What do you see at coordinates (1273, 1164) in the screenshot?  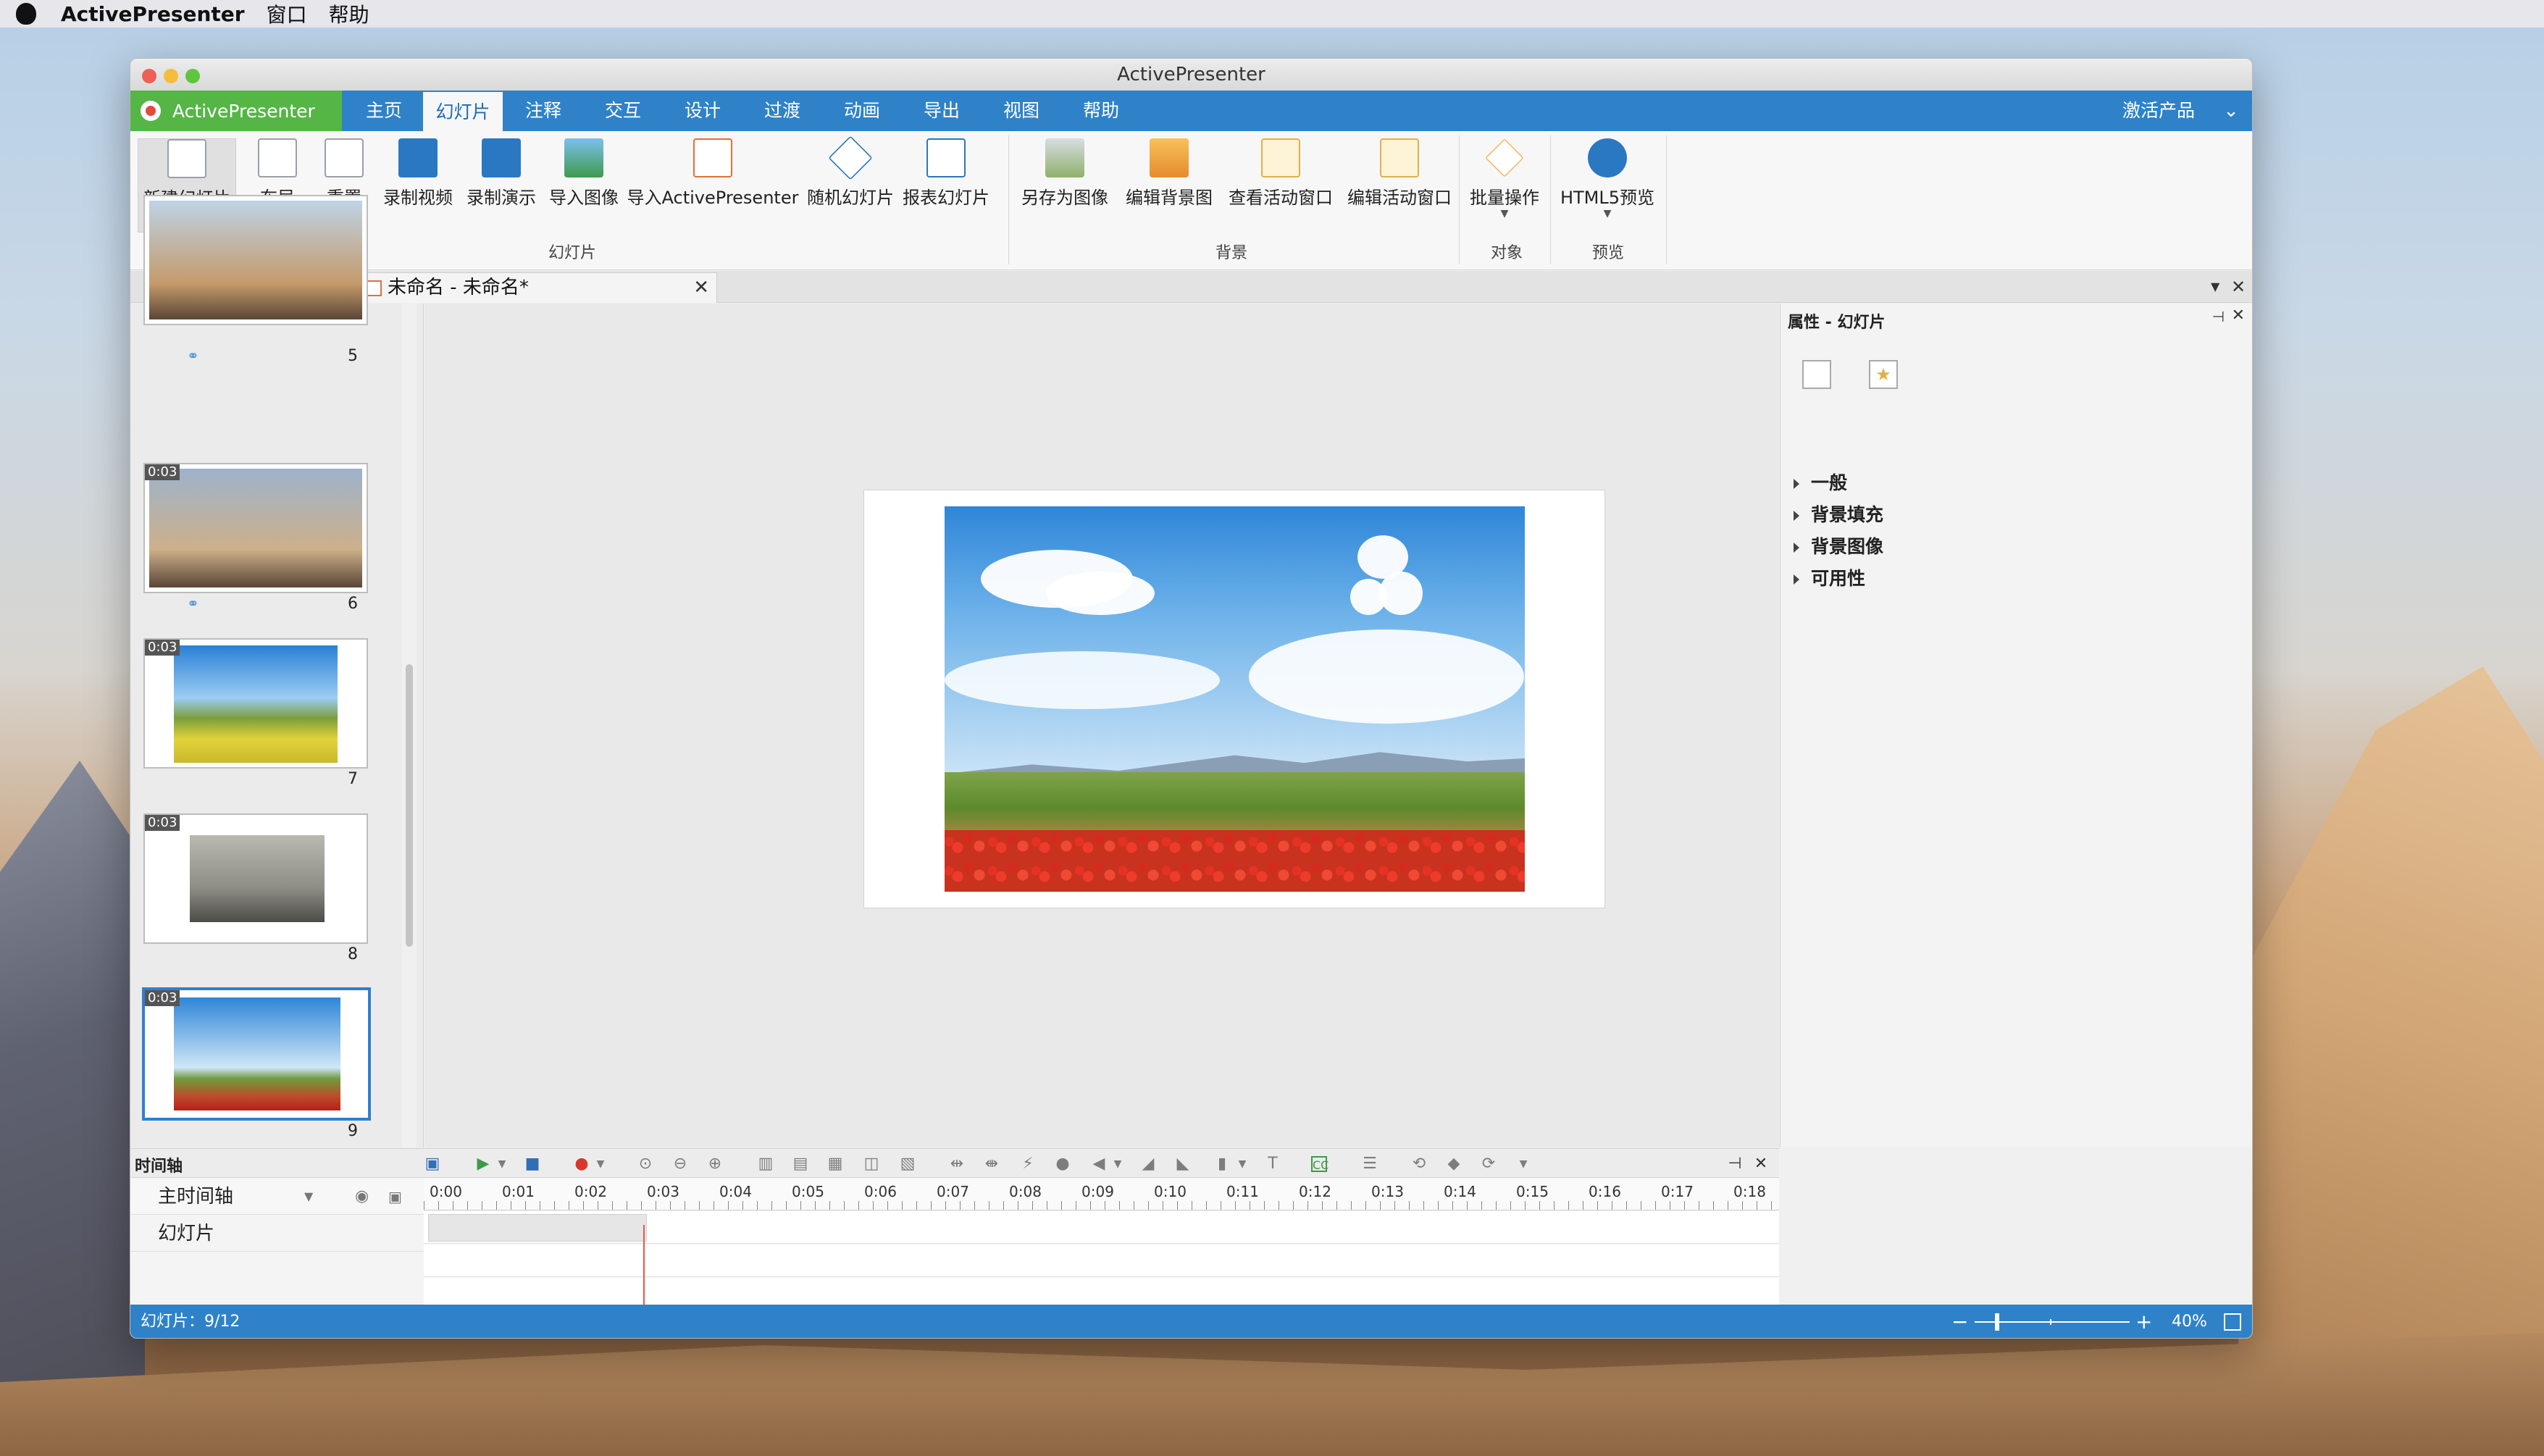 I see `text-to-speech-icon: T` at bounding box center [1273, 1164].